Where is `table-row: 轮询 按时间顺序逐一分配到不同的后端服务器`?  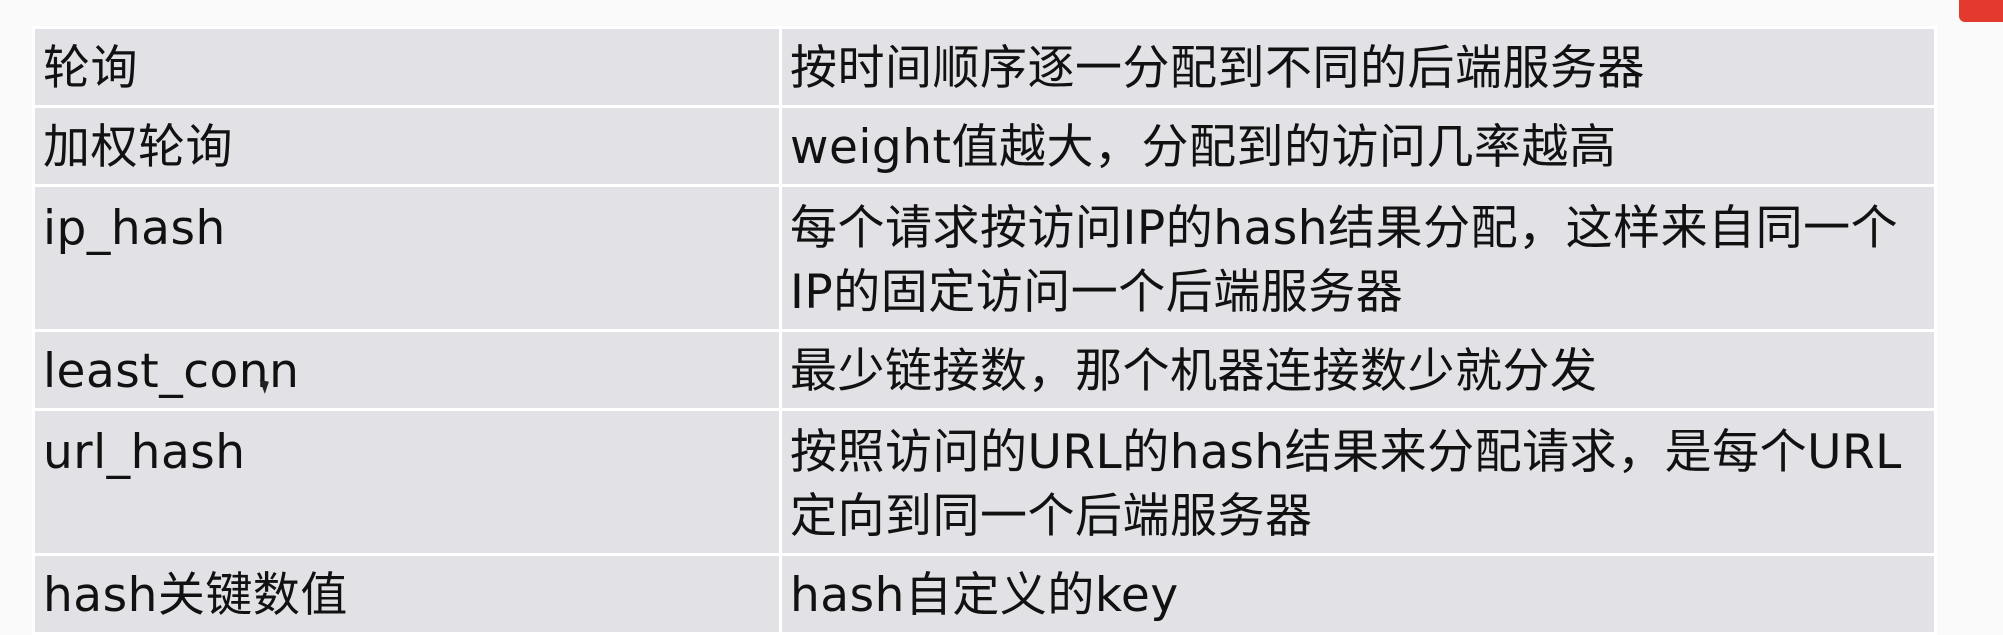 table-row: 轮询 按时间顺序逐一分配到不同的后端服务器 is located at coordinates (984, 67).